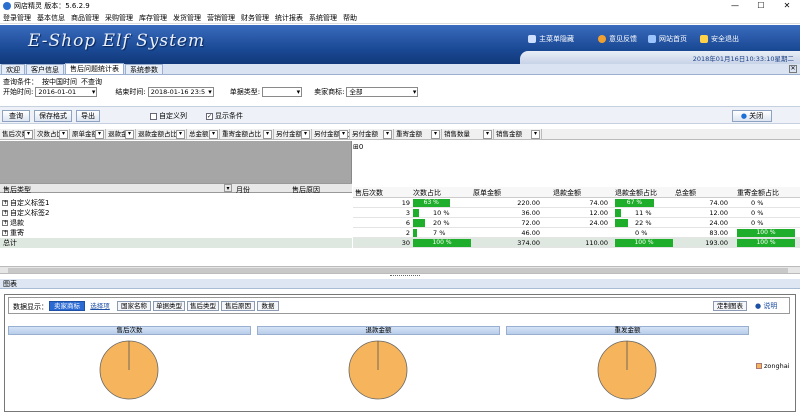 Image resolution: width=800 pixels, height=412 pixels. Describe the element at coordinates (752, 116) in the screenshot. I see `close-button: ● 关闭` at that location.